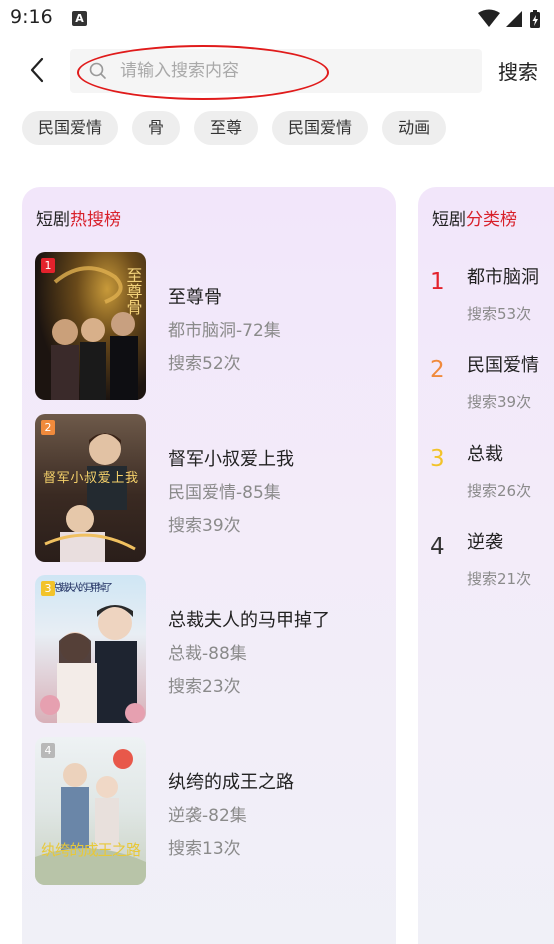 This screenshot has height=944, width=554. I want to click on search-box, so click(276, 71).